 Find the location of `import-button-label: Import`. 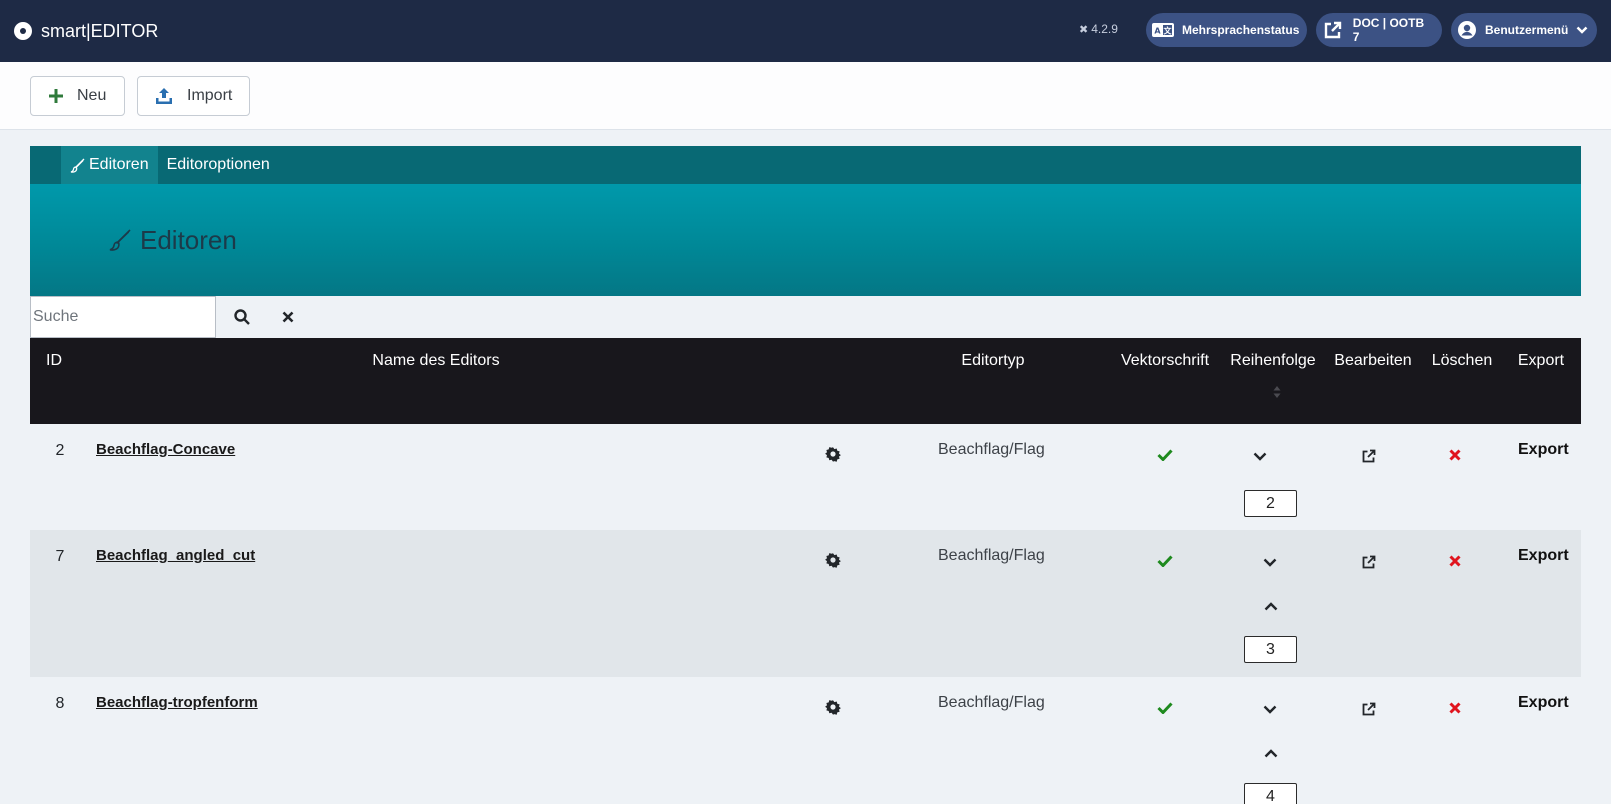

import-button-label: Import is located at coordinates (210, 95).